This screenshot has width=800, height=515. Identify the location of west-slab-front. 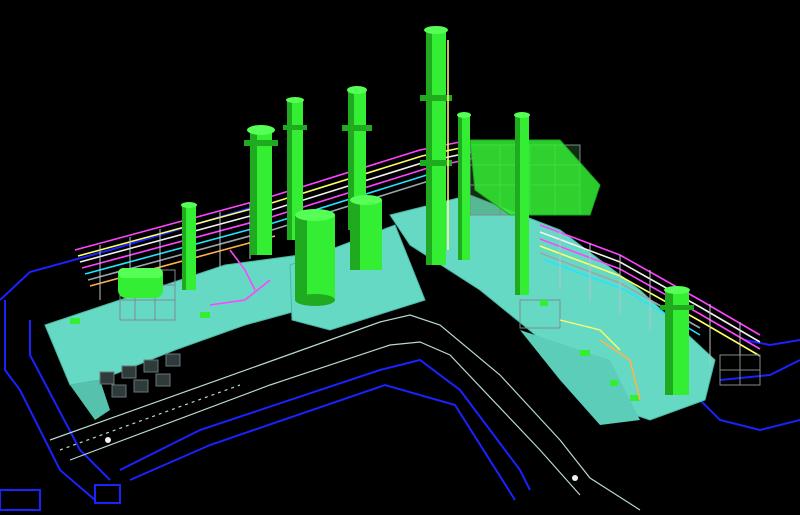
(90, 400).